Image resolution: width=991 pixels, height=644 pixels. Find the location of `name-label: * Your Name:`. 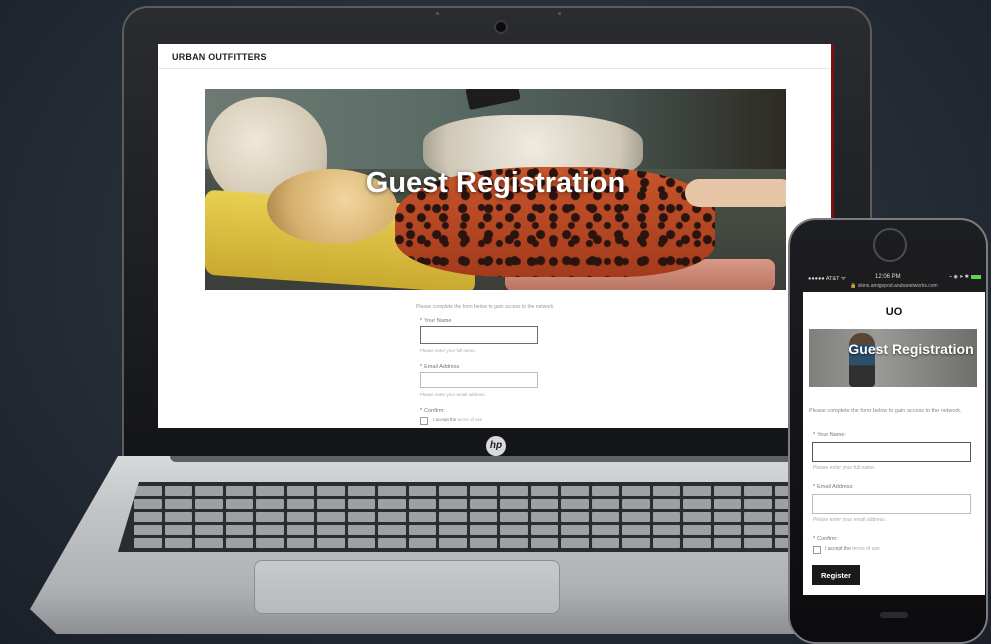

name-label: * Your Name: is located at coordinates (829, 435).